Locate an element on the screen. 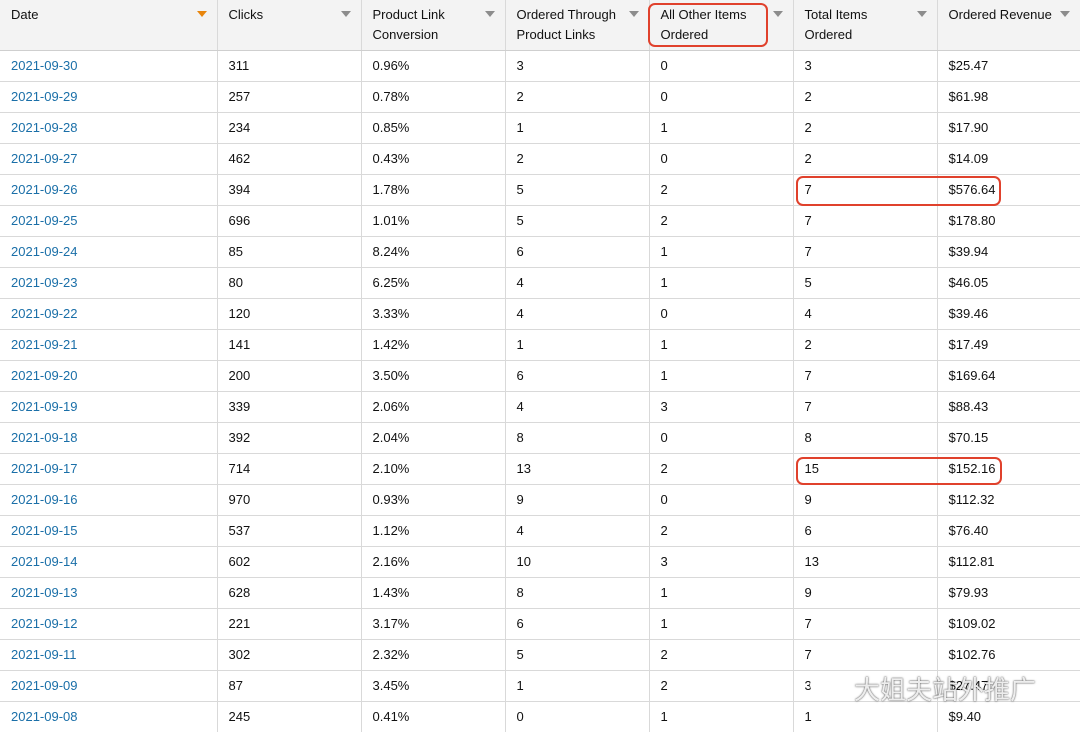  date-link: 2021-09-27 is located at coordinates (44, 158).